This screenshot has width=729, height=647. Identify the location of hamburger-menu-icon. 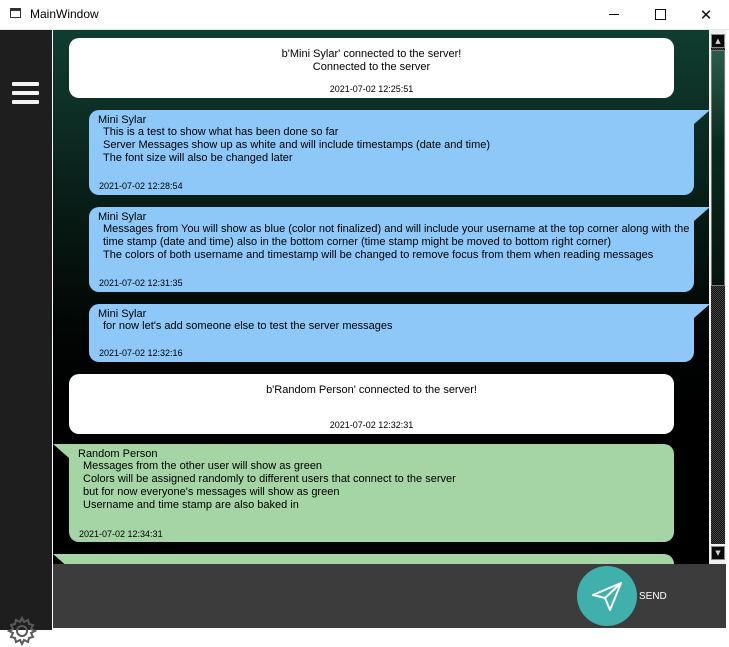
(25, 93).